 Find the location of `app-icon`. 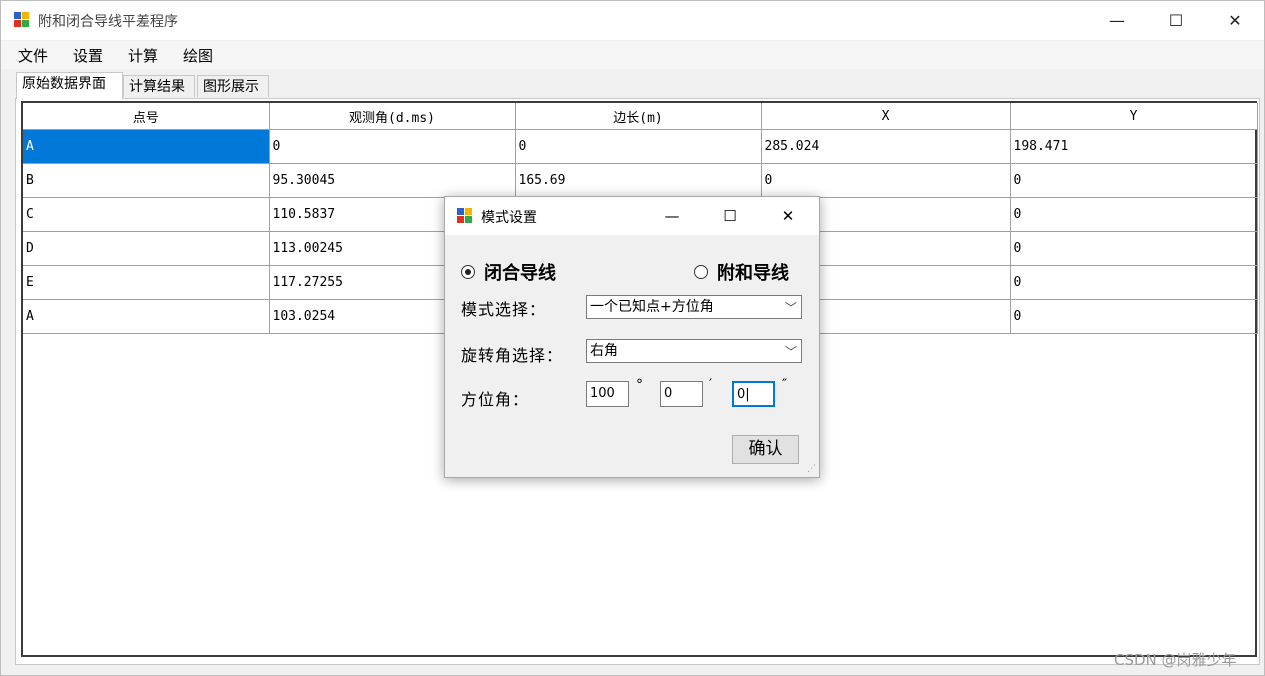

app-icon is located at coordinates (22, 20).